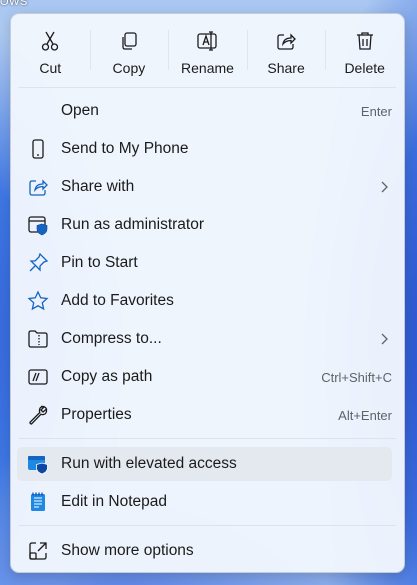  I want to click on rename-icon, so click(207, 41).